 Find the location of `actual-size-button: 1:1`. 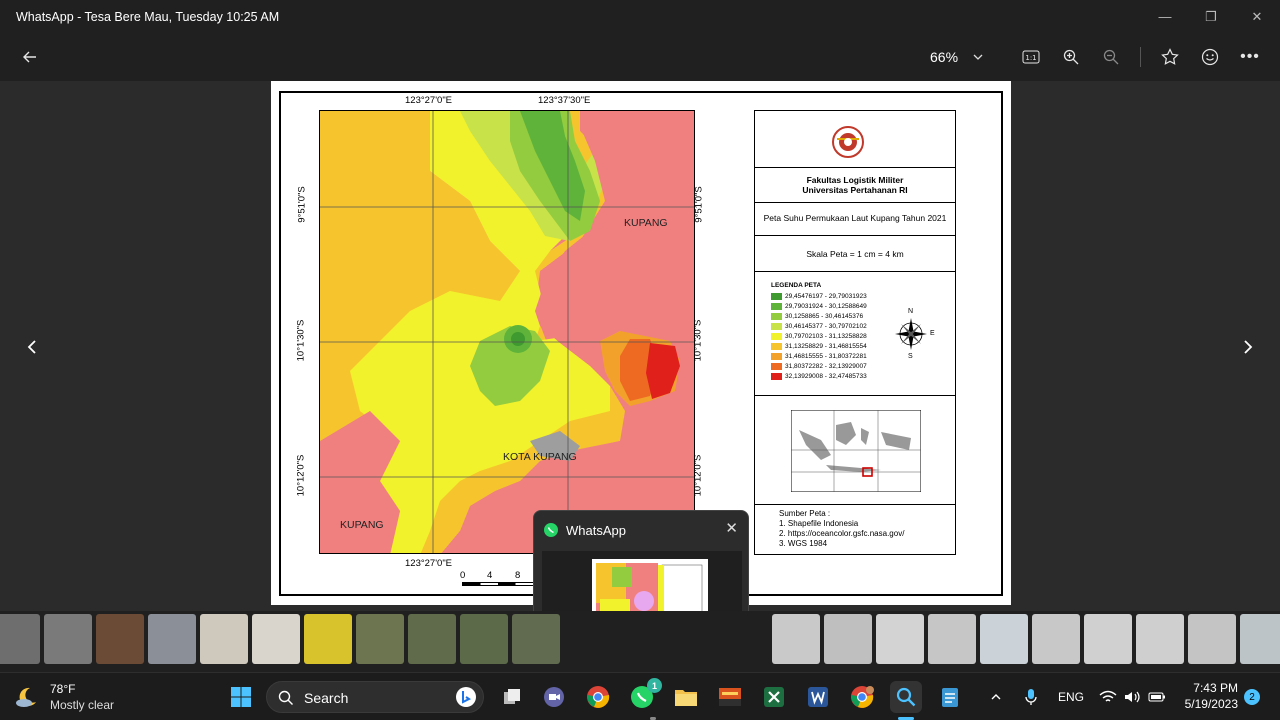

actual-size-button: 1:1 is located at coordinates (1031, 57).